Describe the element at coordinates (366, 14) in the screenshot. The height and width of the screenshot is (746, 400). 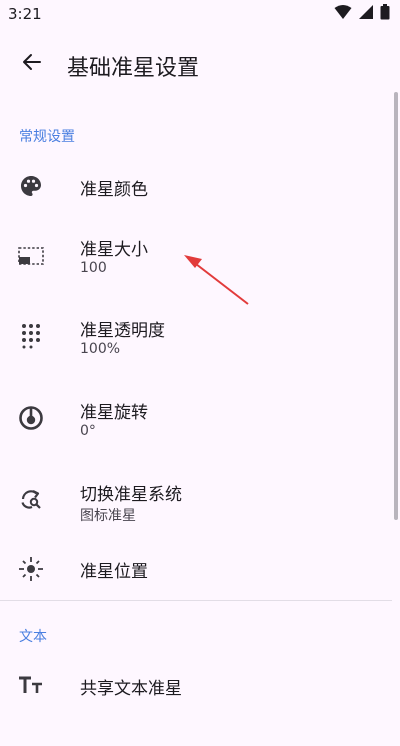
I see `cell-signal-icon` at that location.